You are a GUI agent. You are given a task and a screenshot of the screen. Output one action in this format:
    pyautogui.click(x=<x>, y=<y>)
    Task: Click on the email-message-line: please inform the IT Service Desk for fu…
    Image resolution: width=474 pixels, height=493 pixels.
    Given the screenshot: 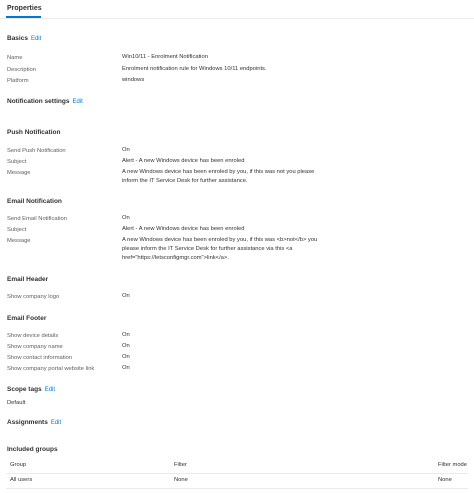 What is the action you would take?
    pyautogui.click(x=207, y=249)
    